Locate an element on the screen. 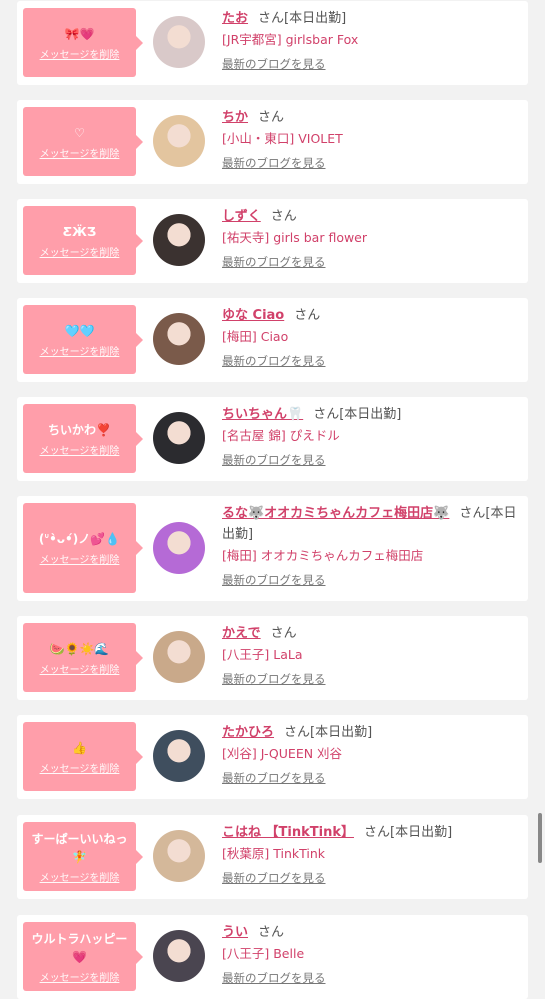 Image resolution: width=545 pixels, height=999 pixels. message-bubble: 🩵🩵 メッセージを削除 is located at coordinates (83, 339).